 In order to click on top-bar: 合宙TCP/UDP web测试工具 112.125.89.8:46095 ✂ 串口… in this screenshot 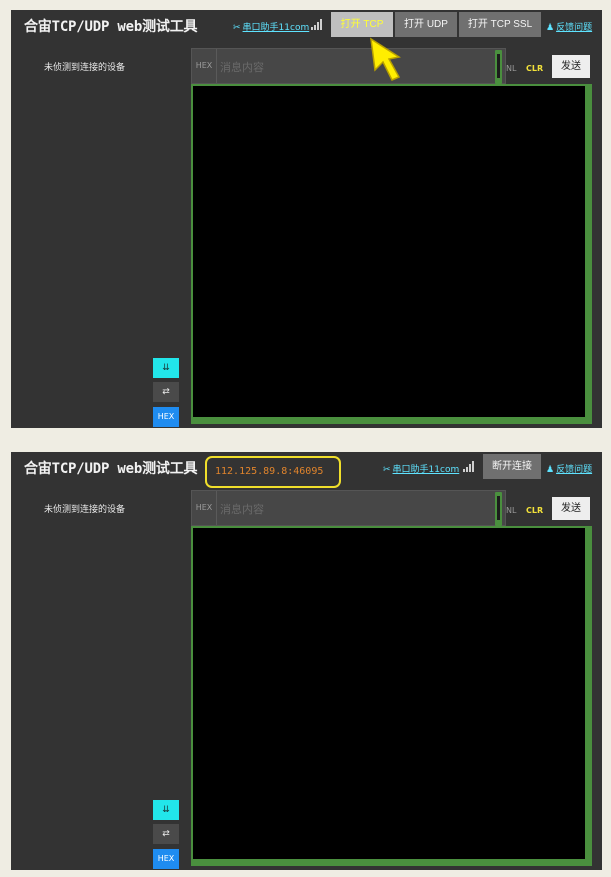, I will do `click(306, 470)`.